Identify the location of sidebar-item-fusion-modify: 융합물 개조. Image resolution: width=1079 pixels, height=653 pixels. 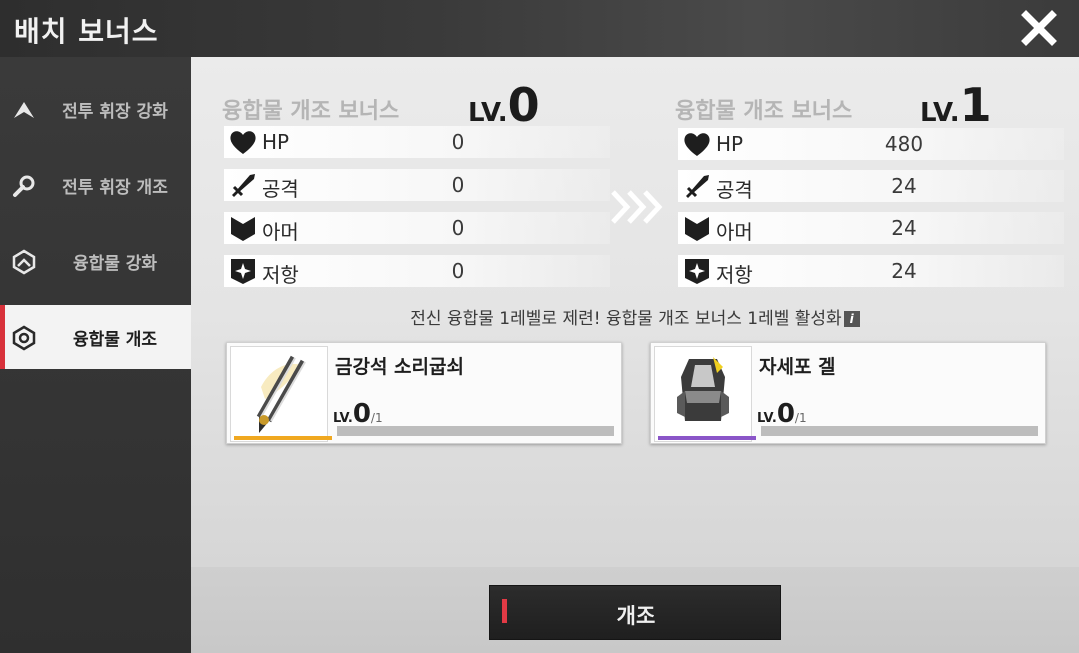
(95, 337).